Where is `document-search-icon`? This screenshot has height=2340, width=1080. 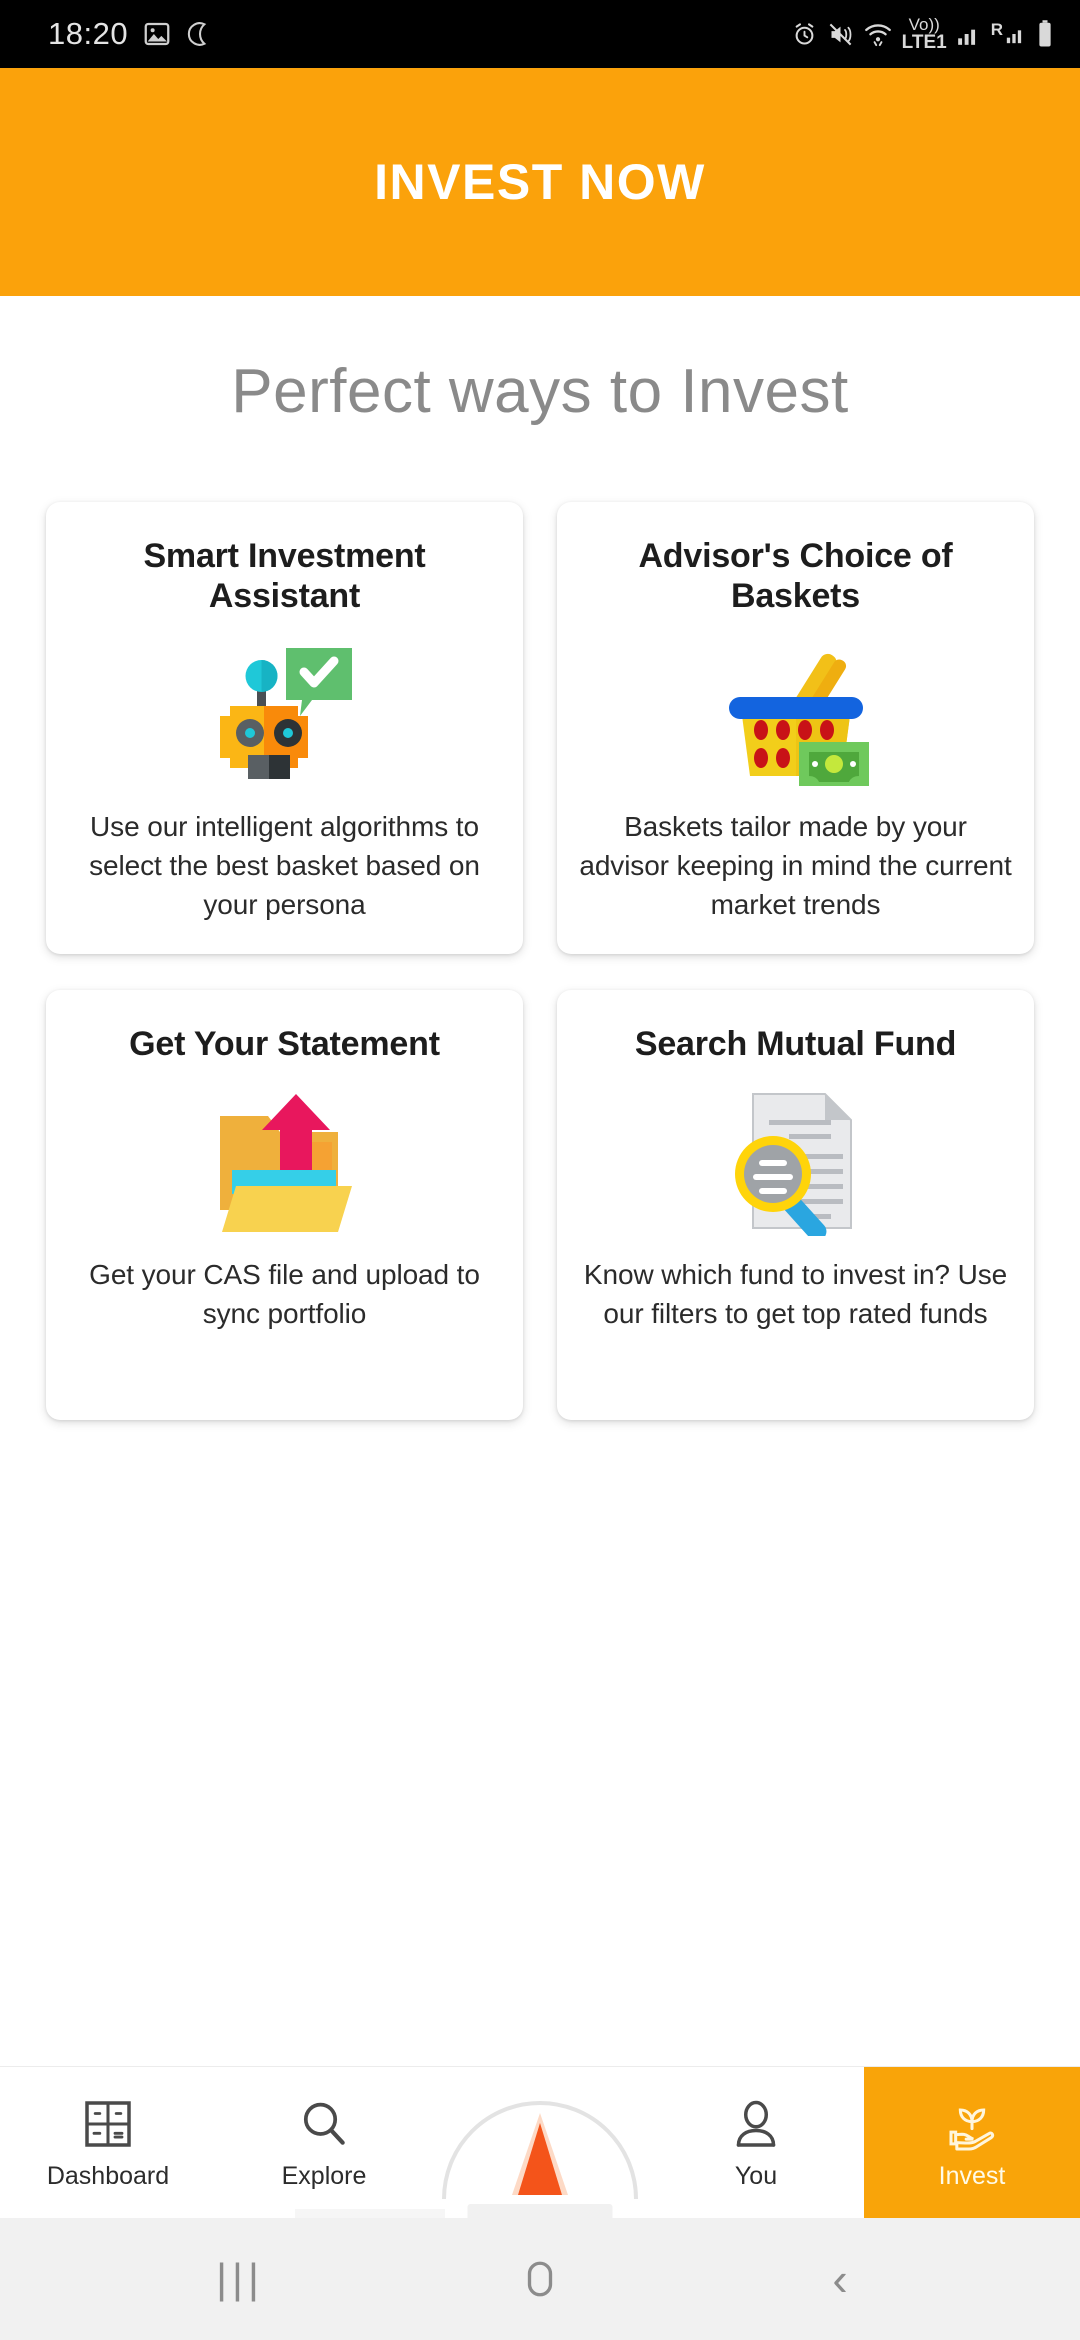 document-search-icon is located at coordinates (796, 1161).